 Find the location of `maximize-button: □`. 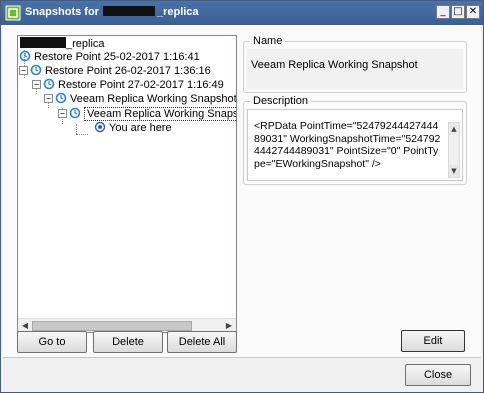

maximize-button: □ is located at coordinates (458, 12).